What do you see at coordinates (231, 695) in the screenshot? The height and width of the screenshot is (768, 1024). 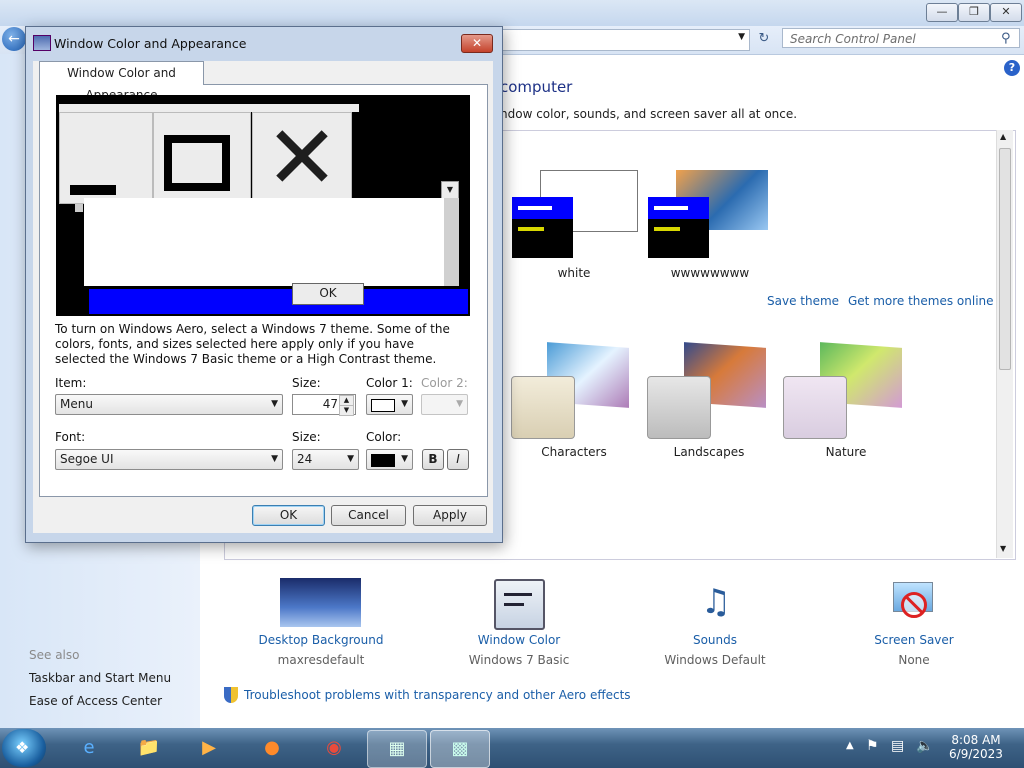 I see `shield-icon` at bounding box center [231, 695].